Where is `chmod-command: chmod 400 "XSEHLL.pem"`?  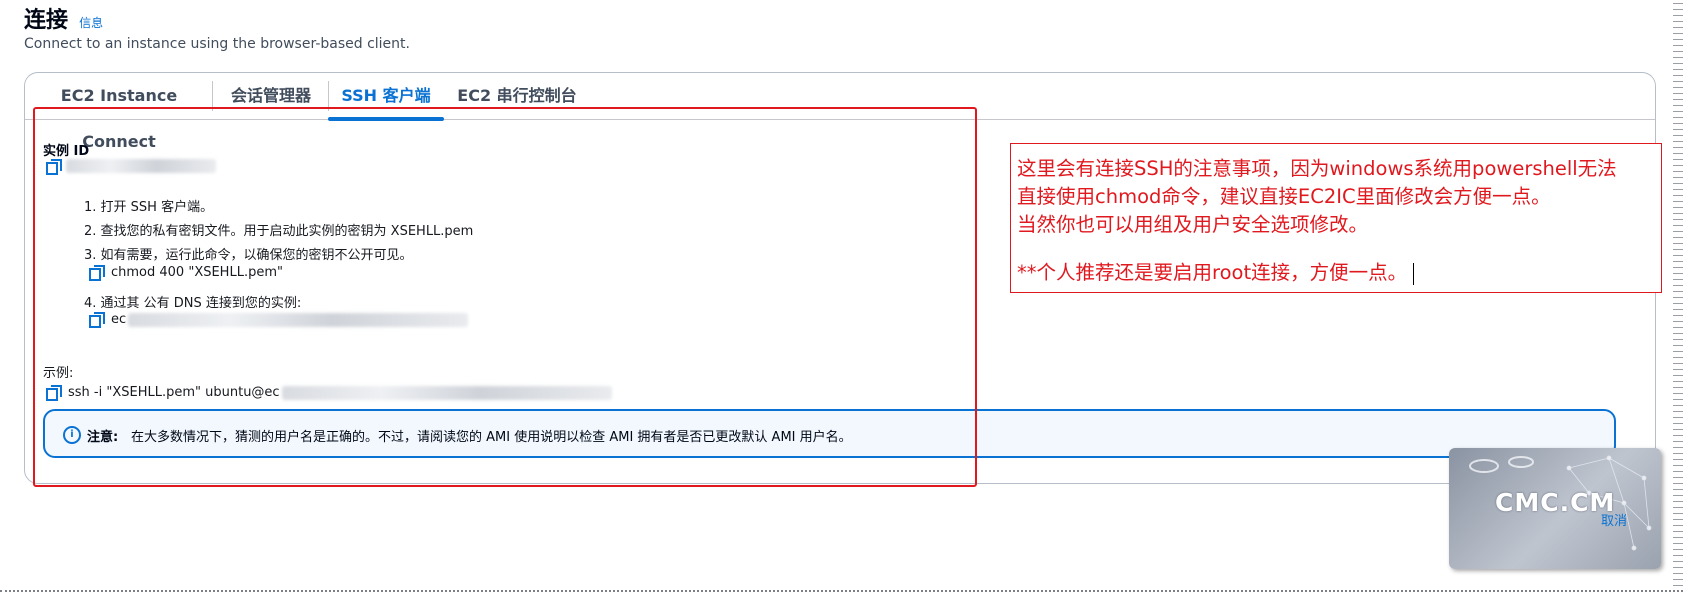 chmod-command: chmod 400 "XSEHLL.pem" is located at coordinates (197, 272).